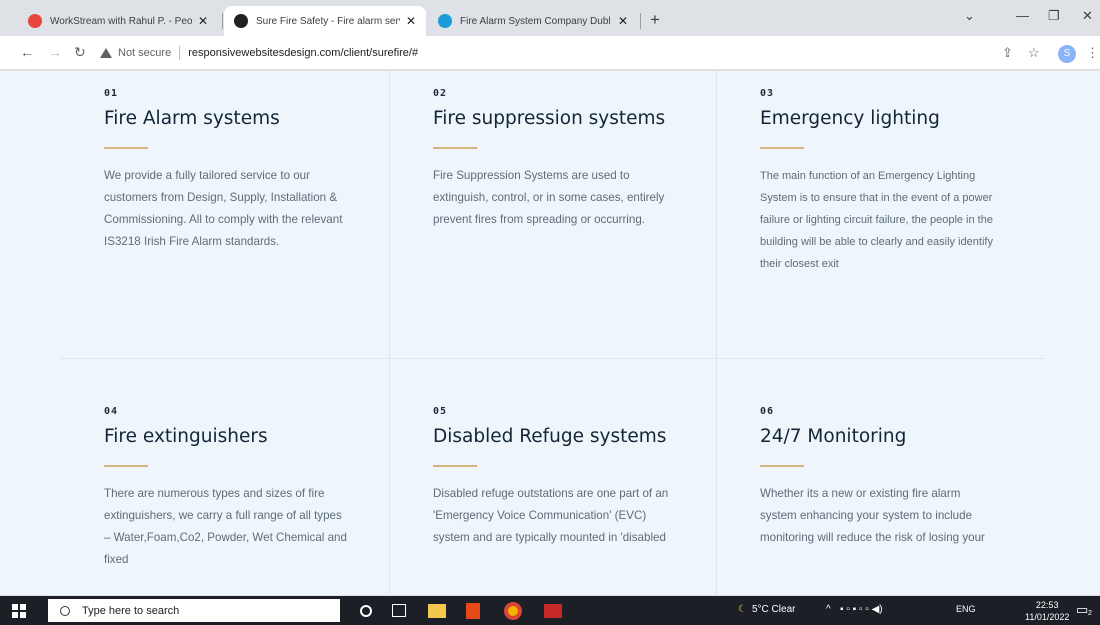  What do you see at coordinates (553, 611) in the screenshot?
I see `app-icon` at bounding box center [553, 611].